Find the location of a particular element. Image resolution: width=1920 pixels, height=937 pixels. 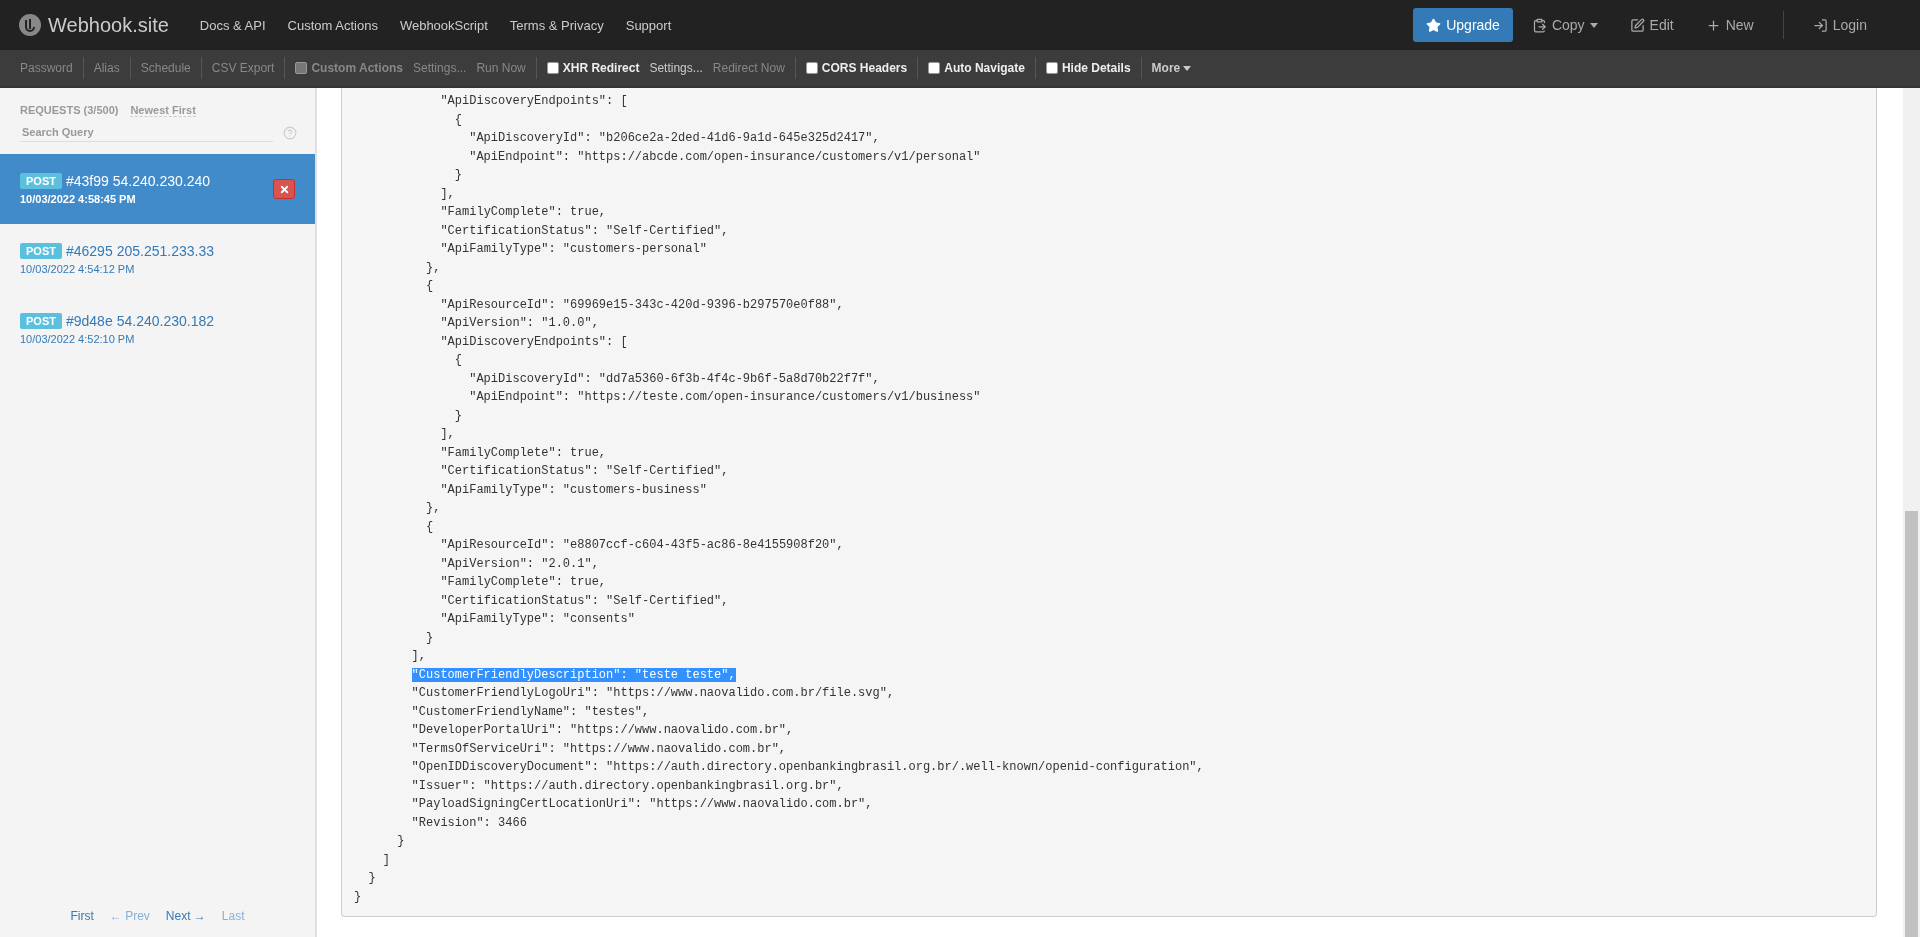

checkbox-option: Auto Navigate is located at coordinates (976, 68).